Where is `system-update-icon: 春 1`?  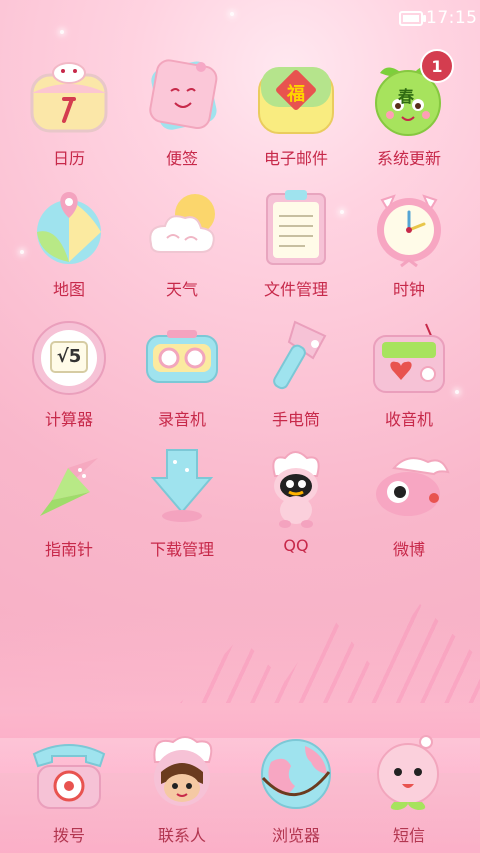 system-update-icon: 春 1 is located at coordinates (411, 93).